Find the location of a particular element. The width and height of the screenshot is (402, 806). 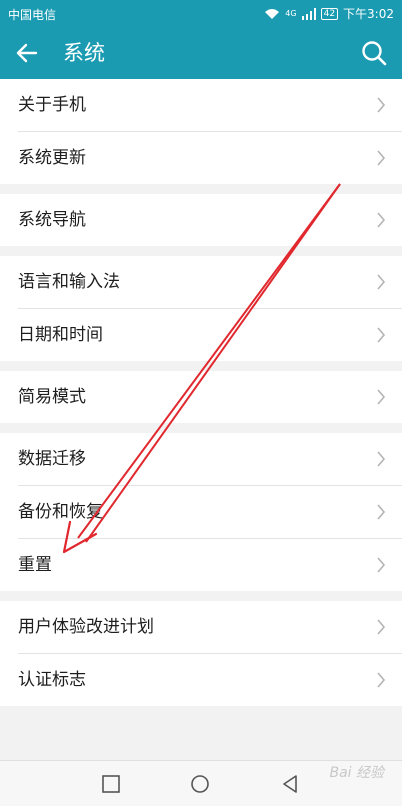

list-item-label: 系统导航 is located at coordinates (52, 220).